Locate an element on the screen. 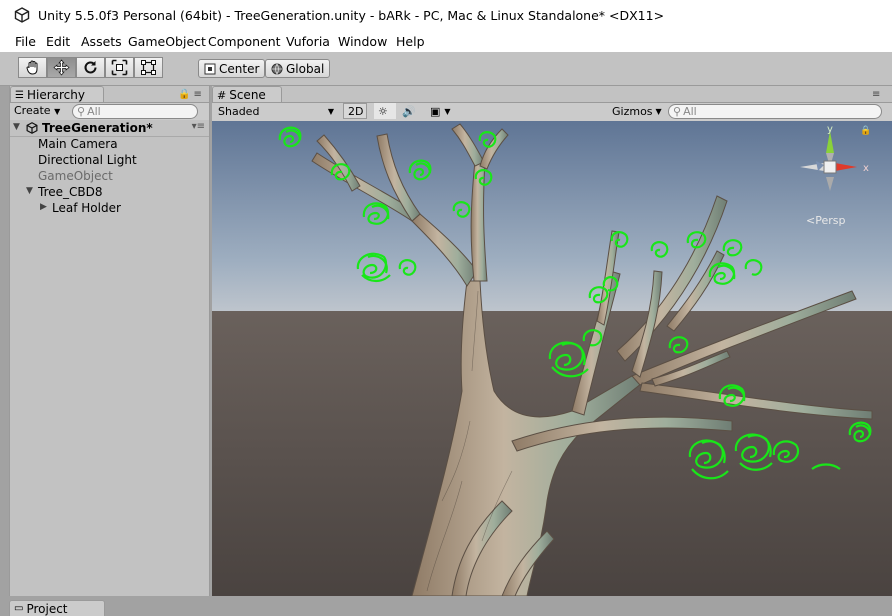 The image size is (892, 616). axis-x-label: x is located at coordinates (866, 168).